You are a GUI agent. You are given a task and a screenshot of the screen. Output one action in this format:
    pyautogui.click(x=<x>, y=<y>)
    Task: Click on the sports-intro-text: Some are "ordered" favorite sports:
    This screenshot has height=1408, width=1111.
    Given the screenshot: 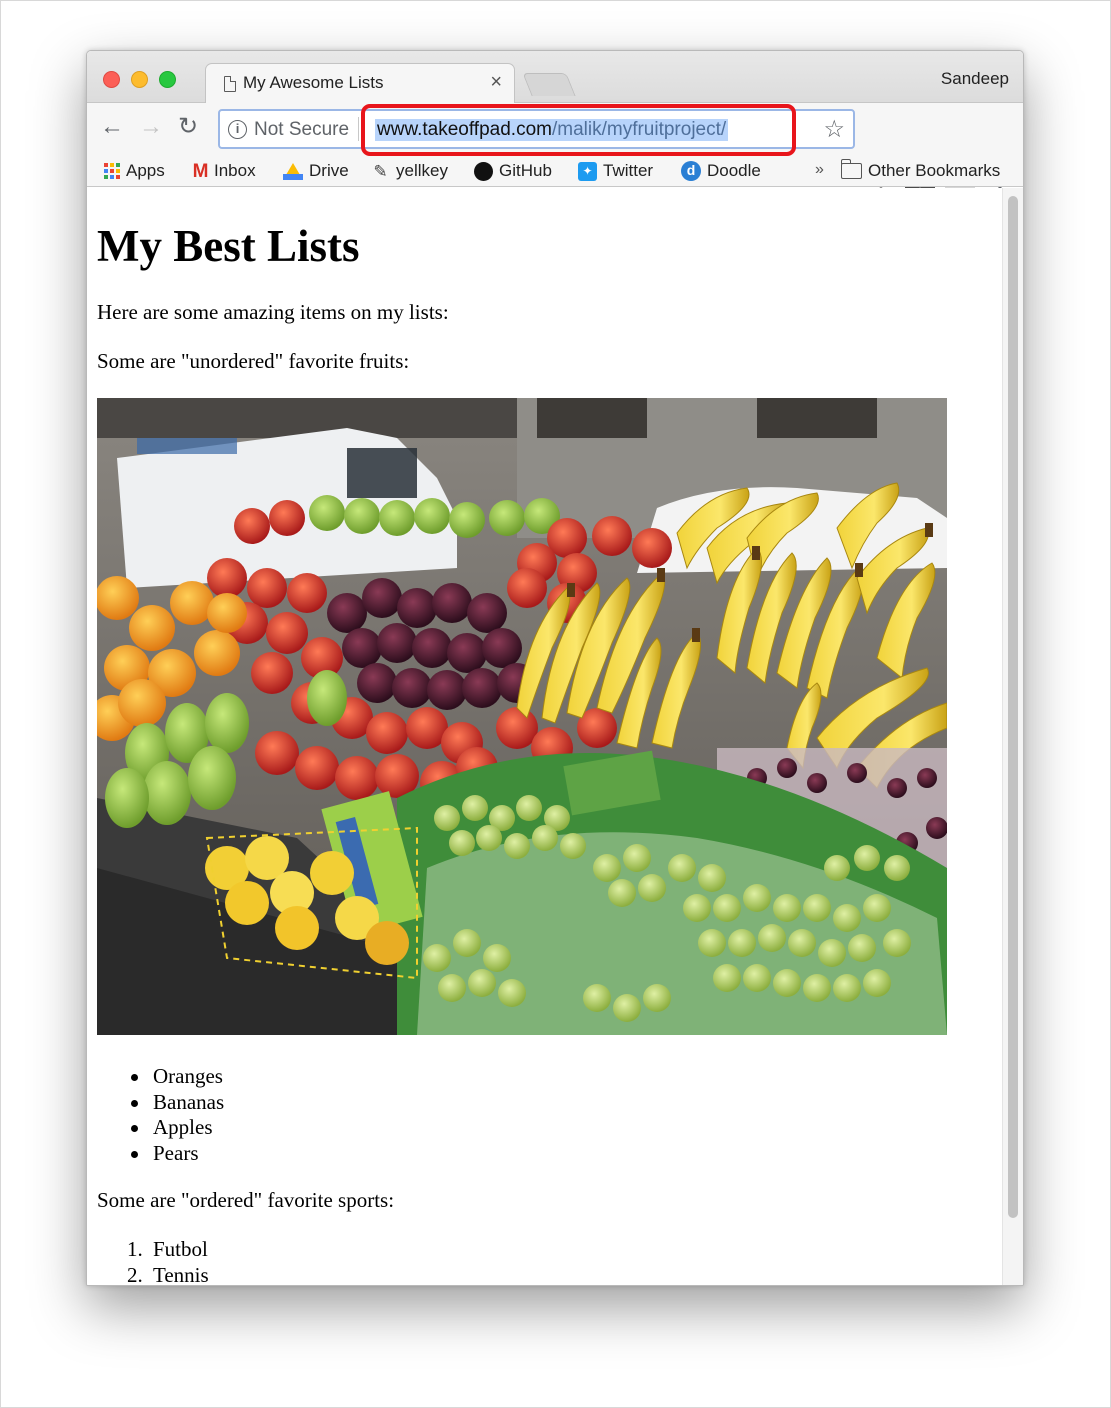 What is the action you would take?
    pyautogui.click(x=246, y=1200)
    